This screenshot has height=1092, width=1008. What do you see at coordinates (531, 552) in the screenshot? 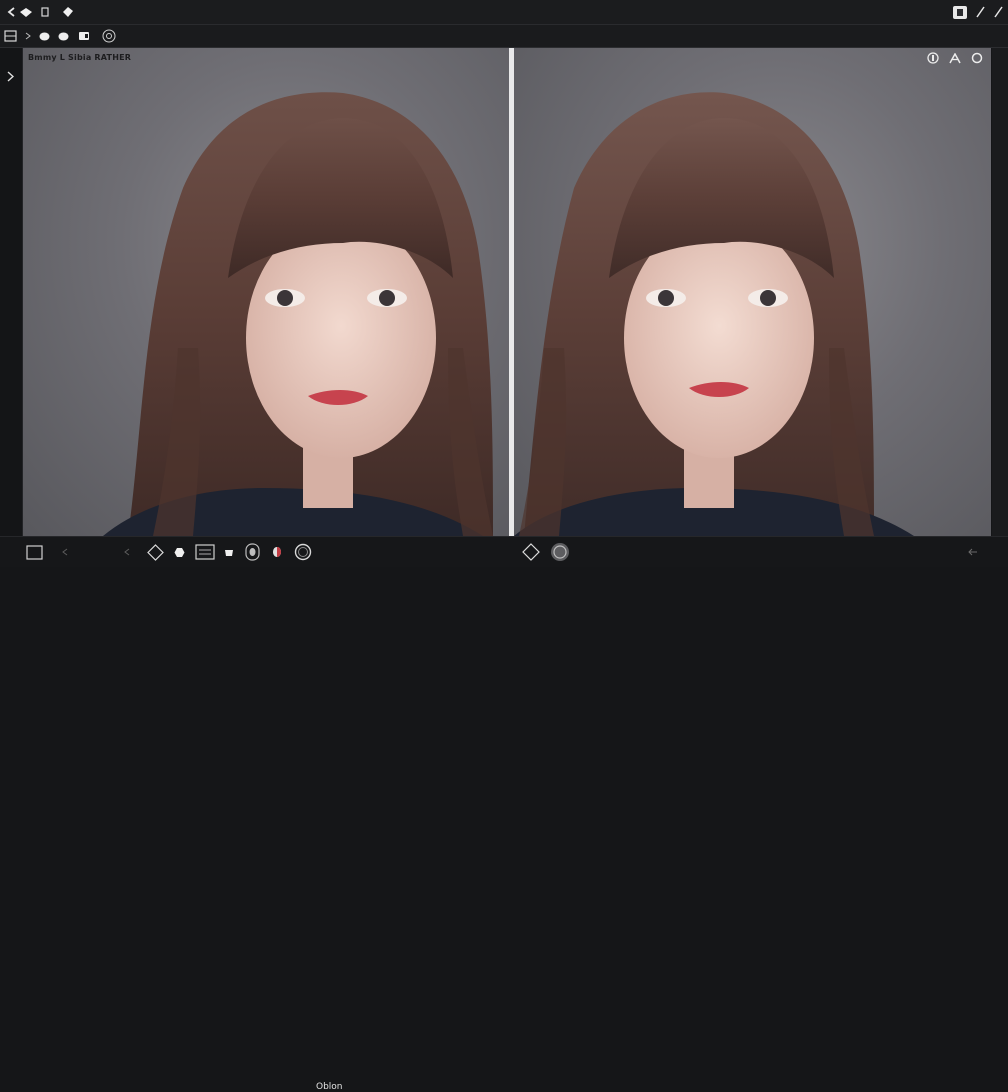
I see `diamond-outline-icon` at bounding box center [531, 552].